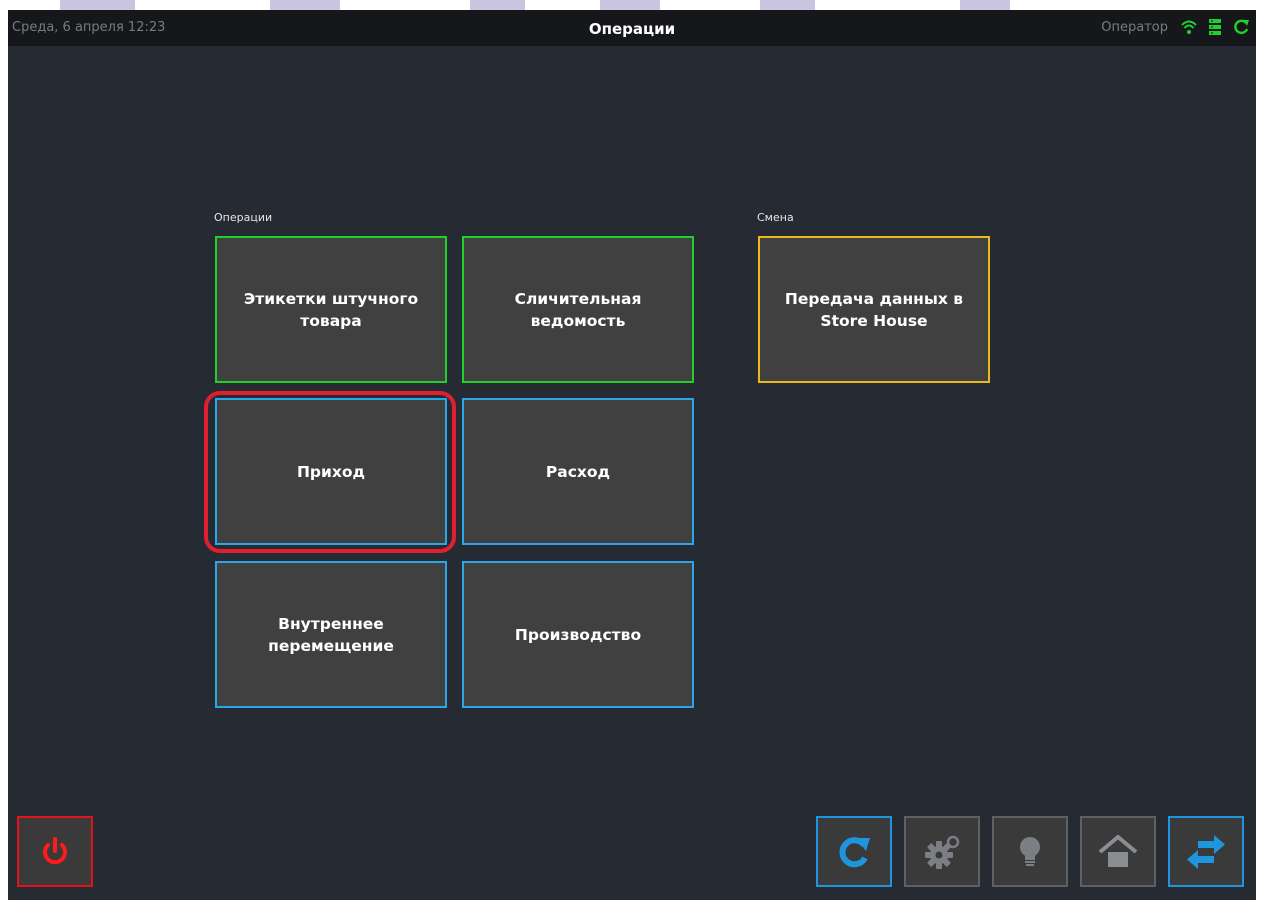 This screenshot has height=900, width=1261. I want to click on lightbulb-button, so click(1030, 851).